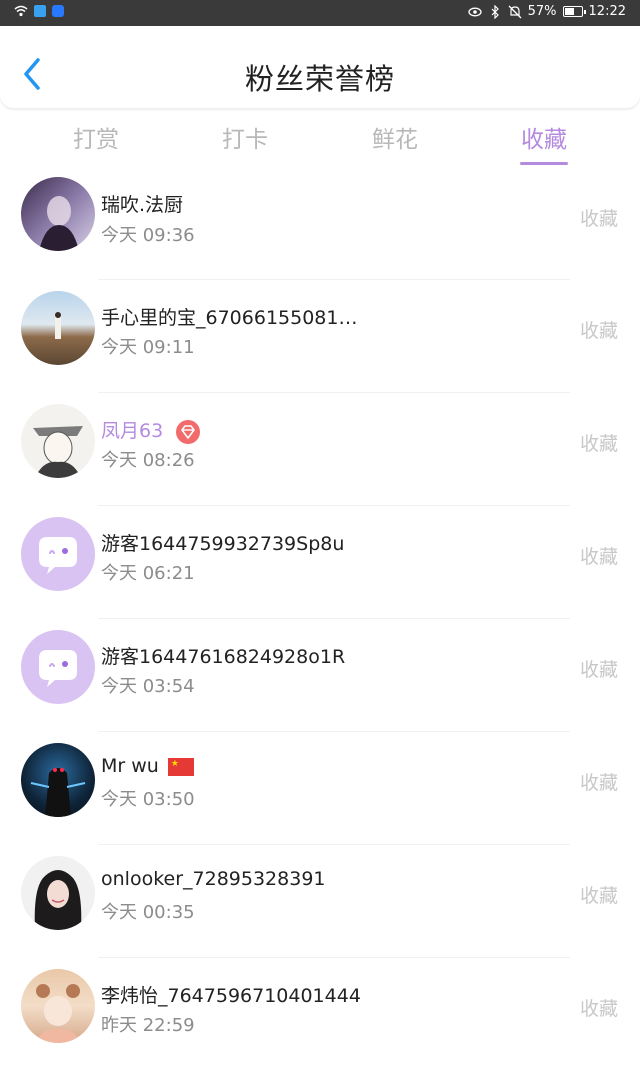  What do you see at coordinates (223, 657) in the screenshot?
I see `user-name: 游客16447616824928o1R` at bounding box center [223, 657].